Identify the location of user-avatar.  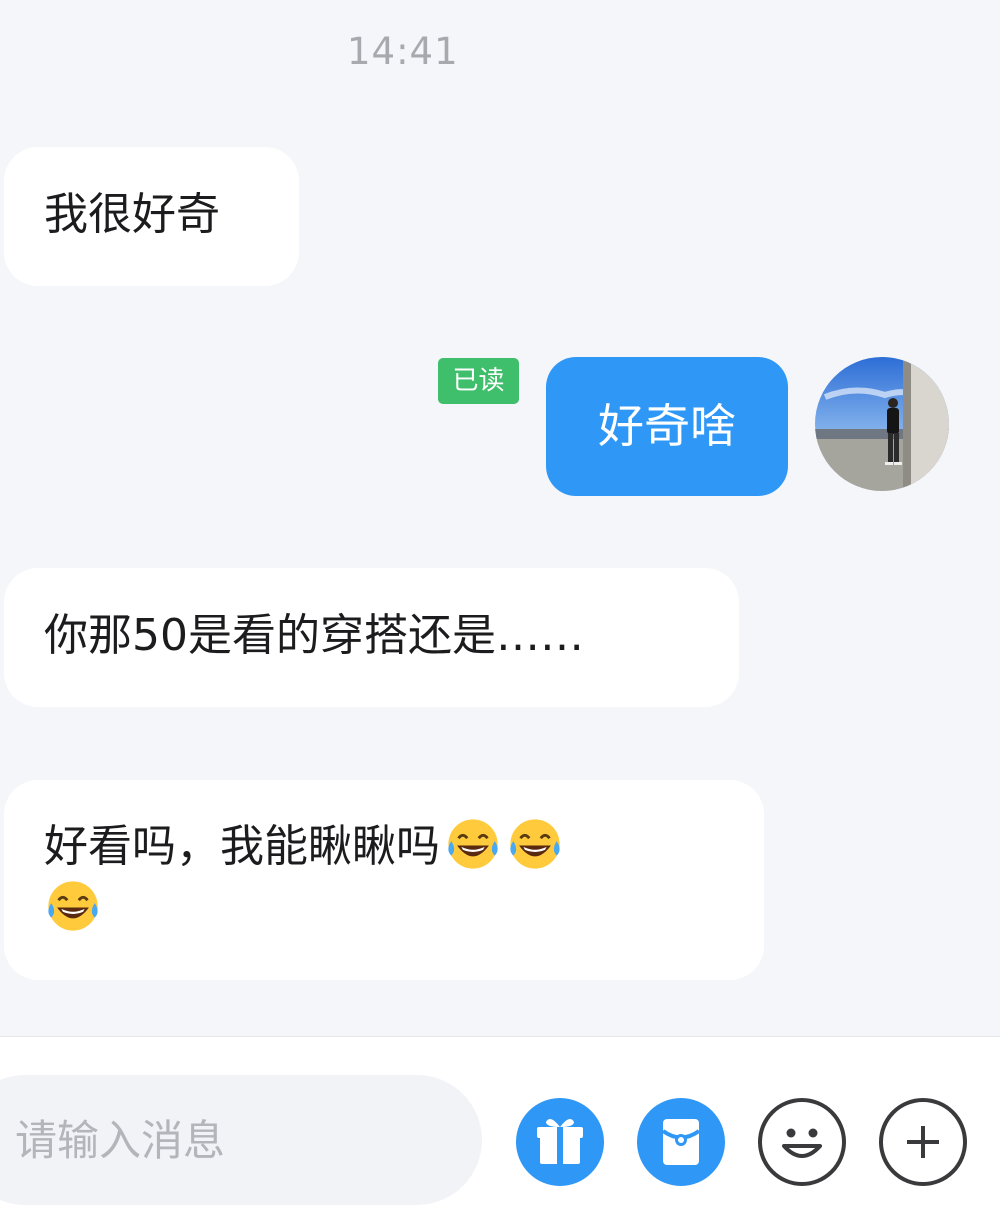
(882, 424).